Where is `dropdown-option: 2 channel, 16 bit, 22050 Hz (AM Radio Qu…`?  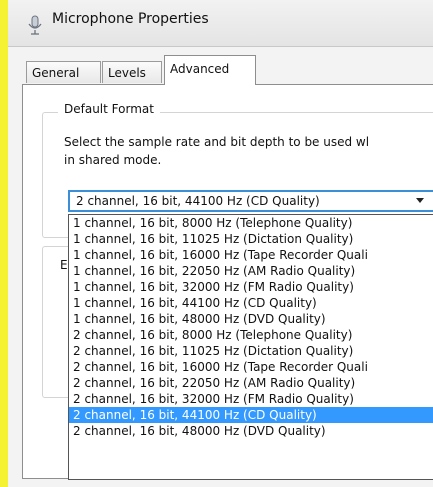 dropdown-option: 2 channel, 16 bit, 22050 Hz (AM Radio Qu… is located at coordinates (251, 383).